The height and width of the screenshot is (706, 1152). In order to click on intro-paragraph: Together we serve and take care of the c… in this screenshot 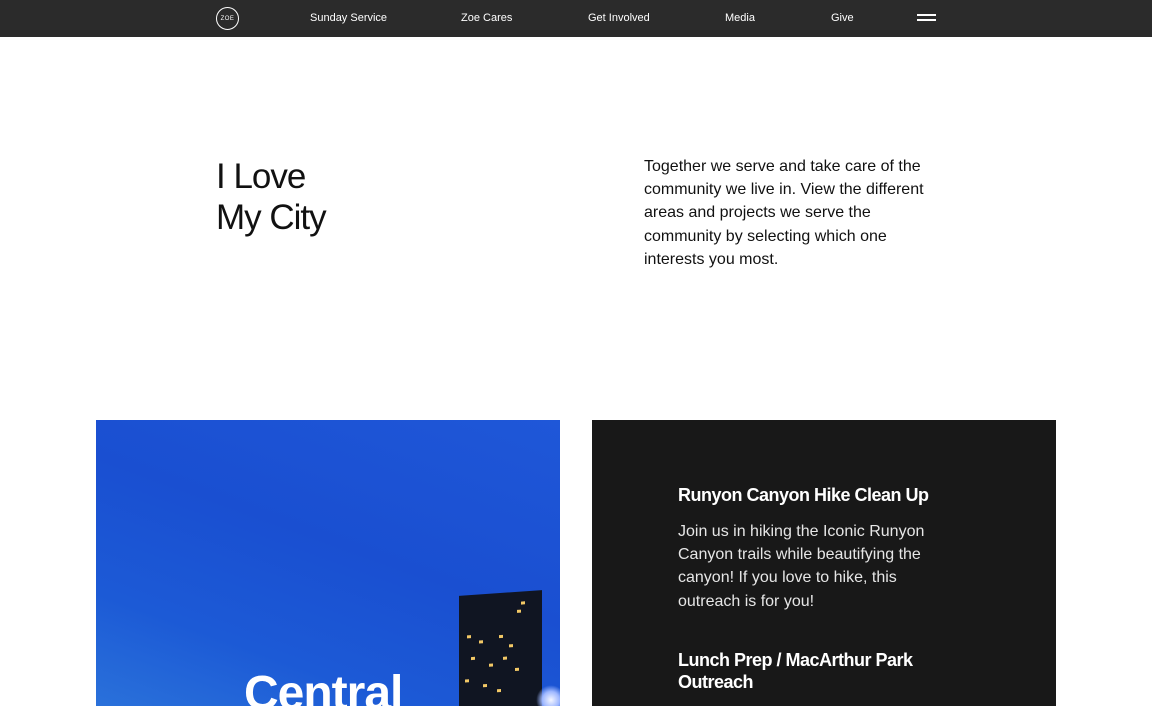, I will do `click(784, 213)`.